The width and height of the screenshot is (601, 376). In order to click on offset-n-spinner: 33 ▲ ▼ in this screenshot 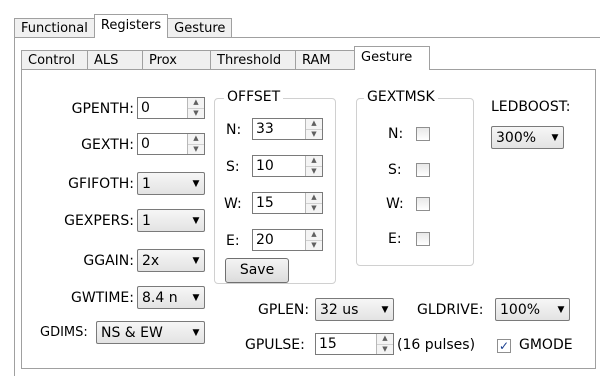, I will do `click(287, 129)`.